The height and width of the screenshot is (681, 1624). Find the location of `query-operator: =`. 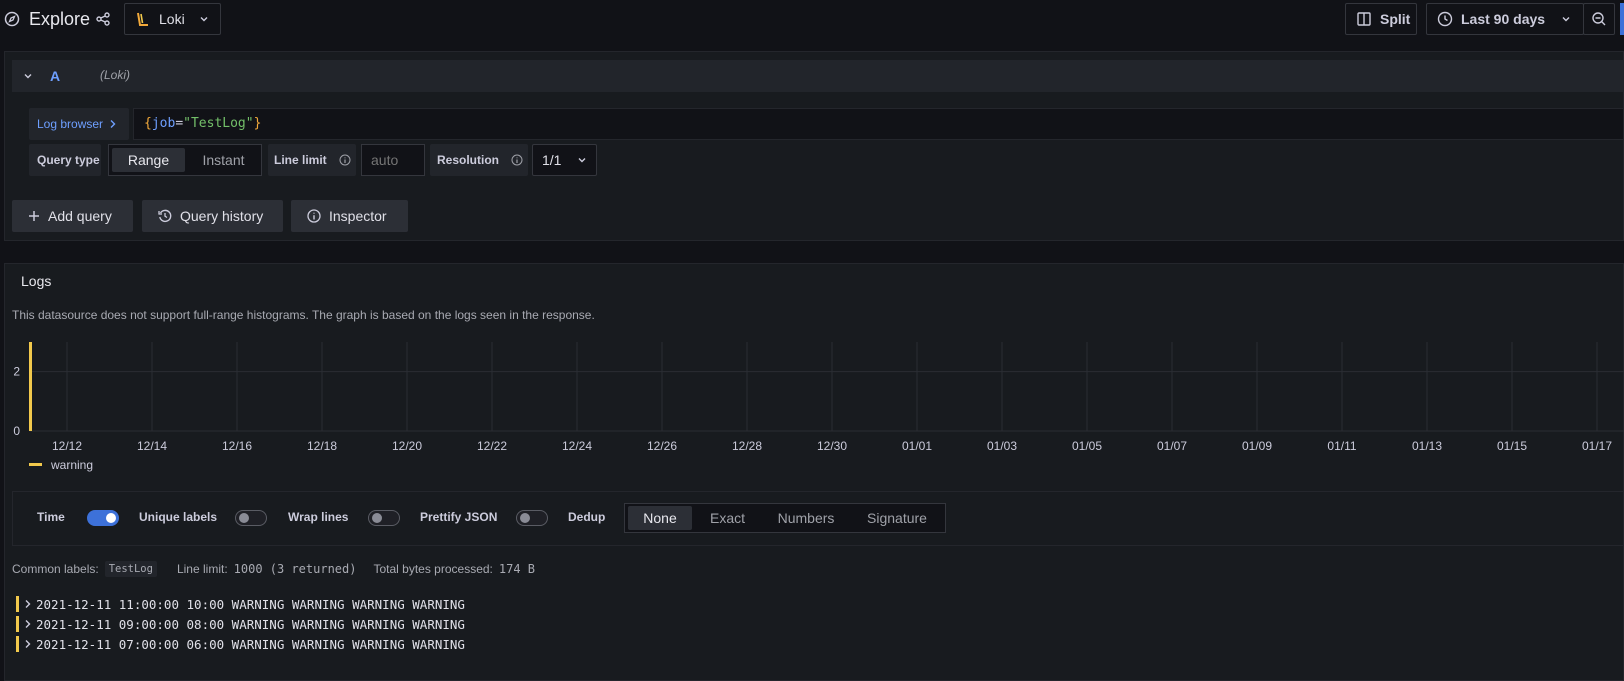

query-operator: = is located at coordinates (179, 123).